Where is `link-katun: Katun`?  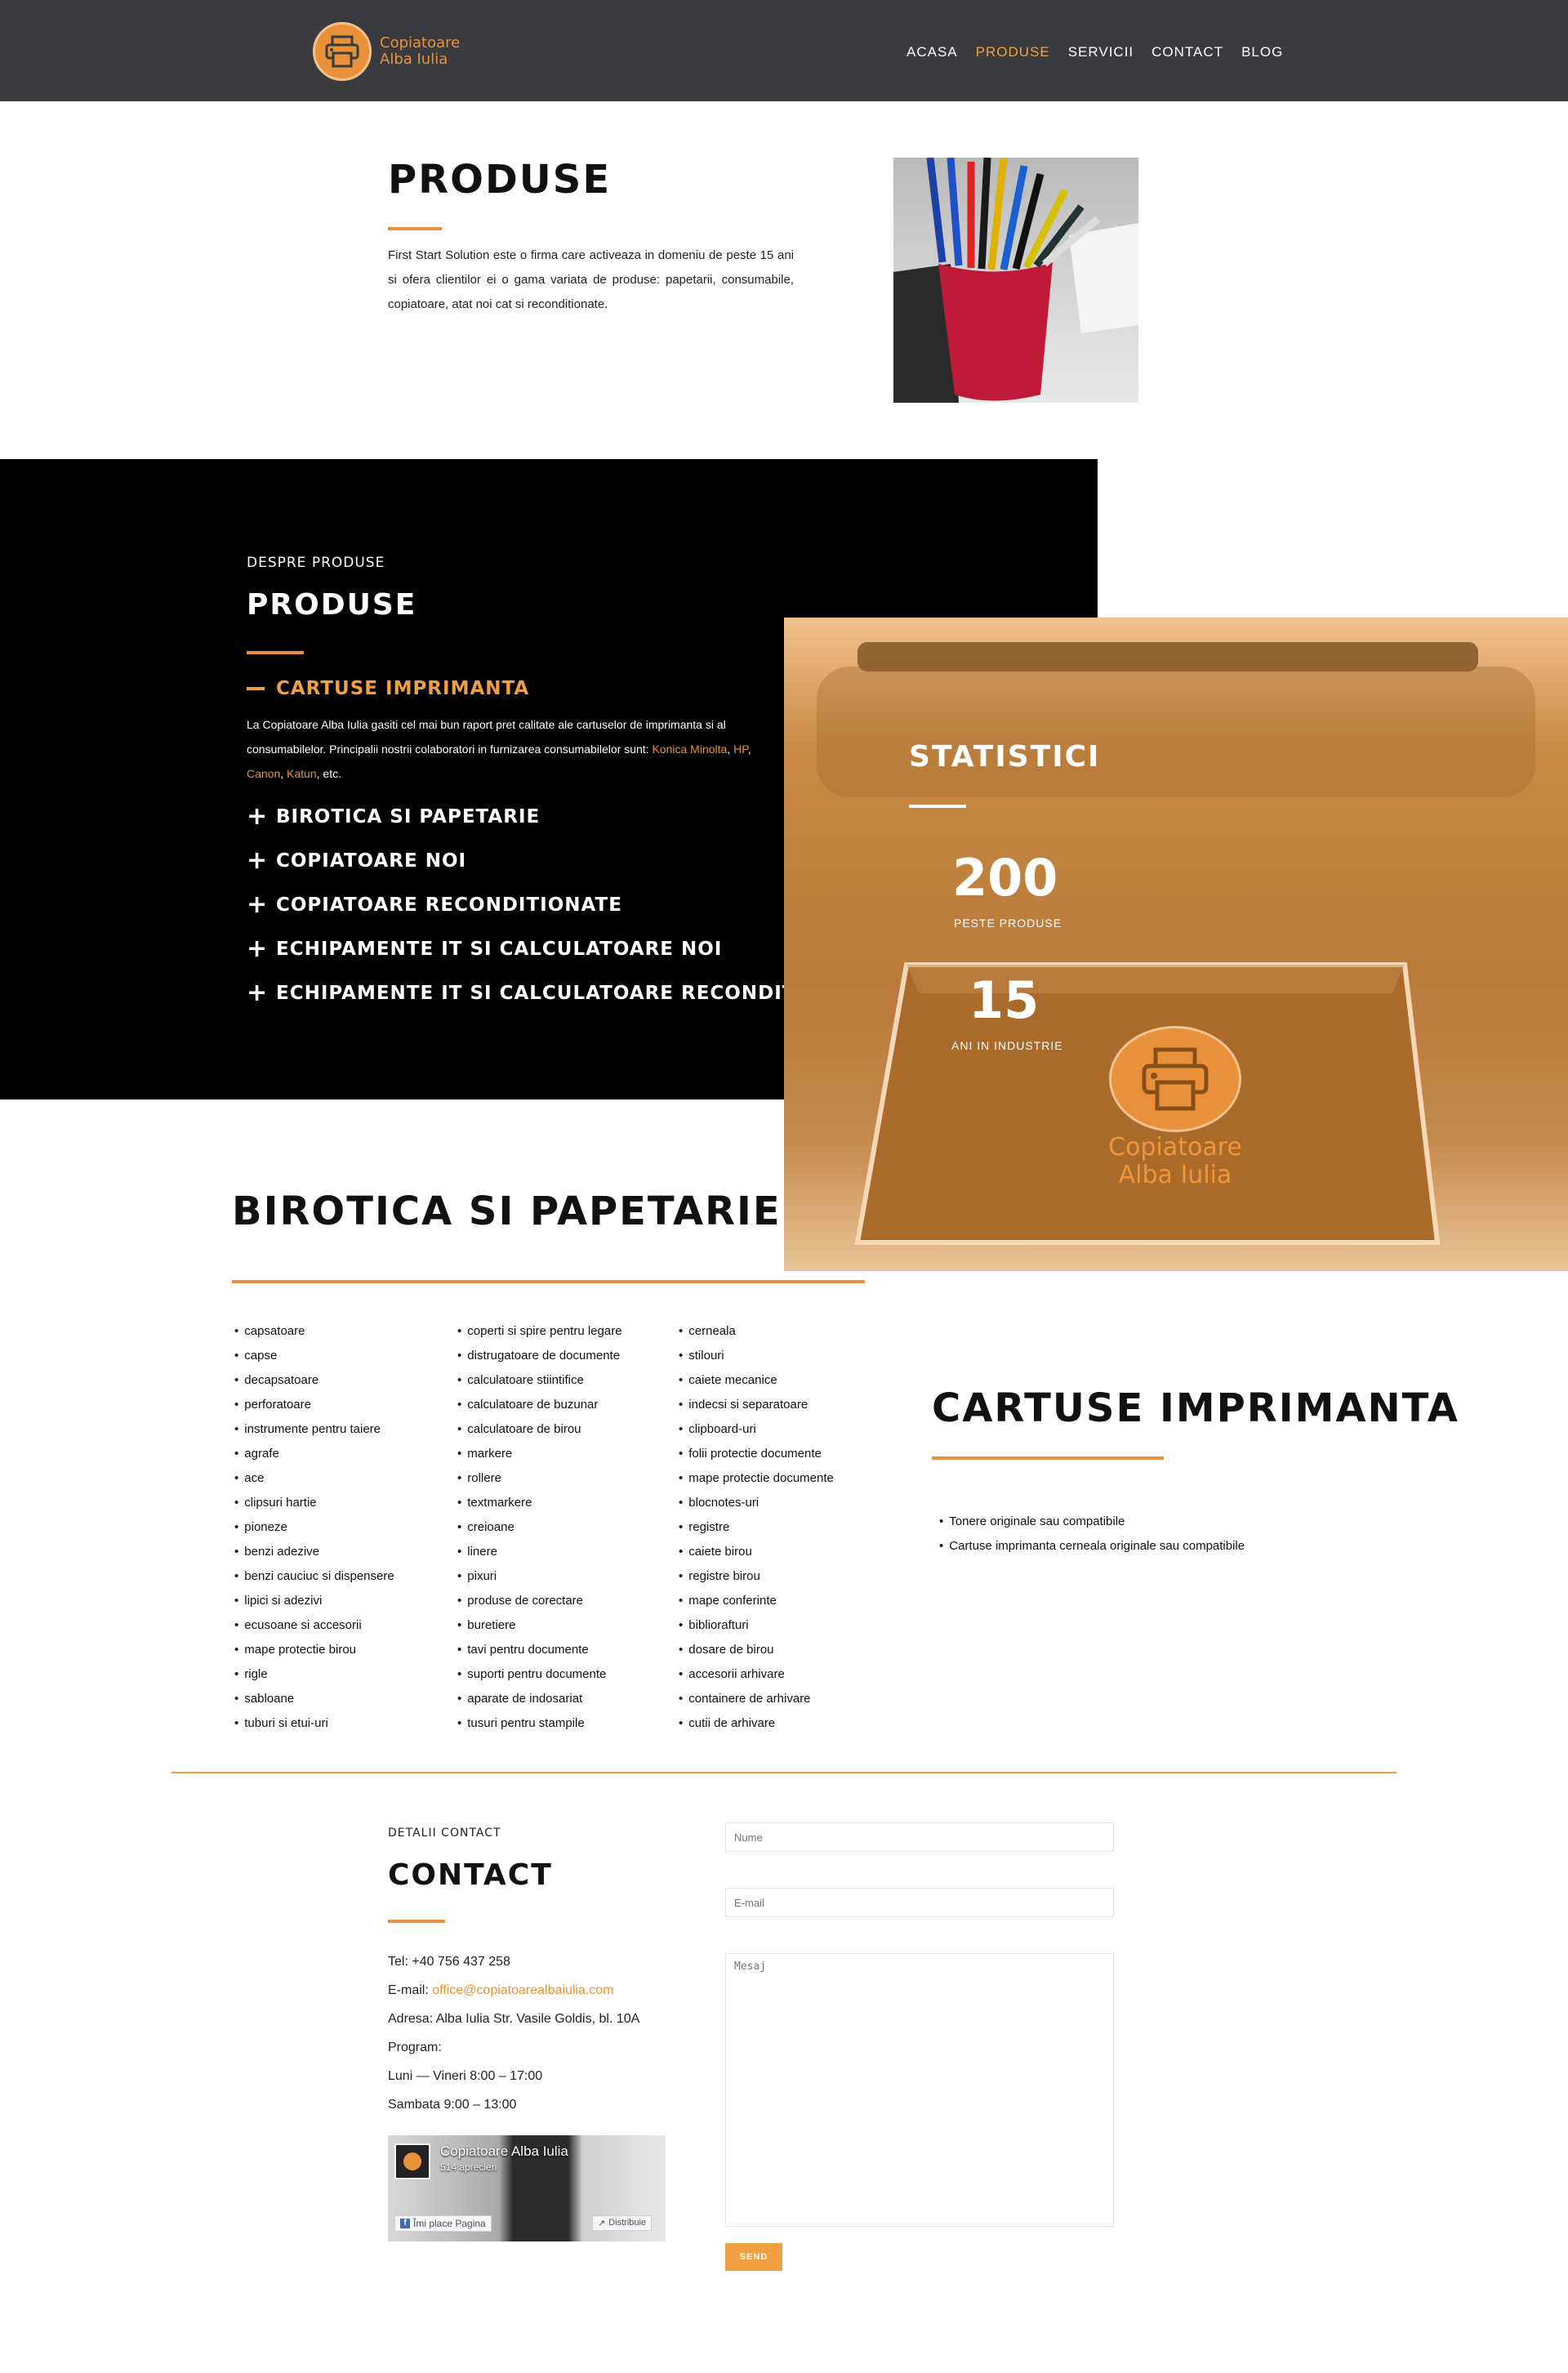
link-katun: Katun is located at coordinates (302, 773).